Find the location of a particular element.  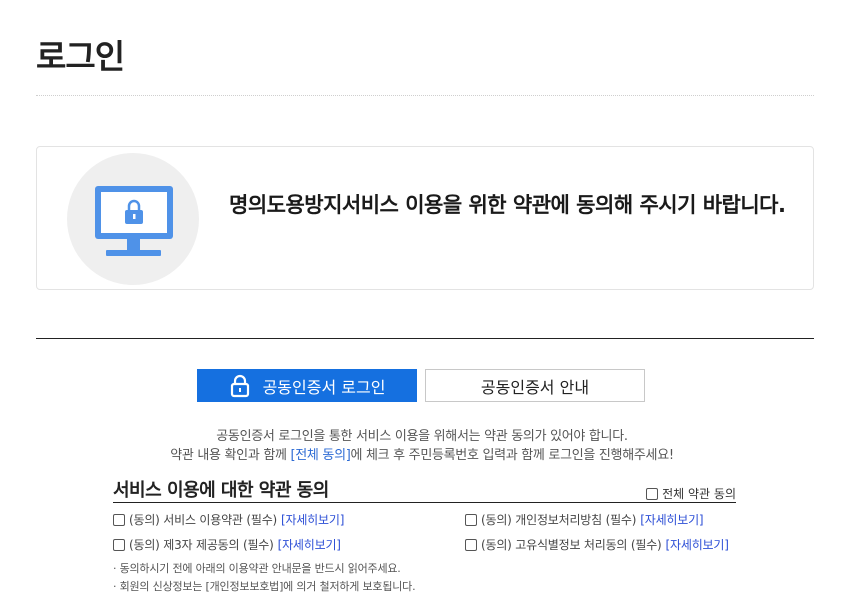

tab-certificate-guide: 공동인증서 안내 is located at coordinates (535, 385).